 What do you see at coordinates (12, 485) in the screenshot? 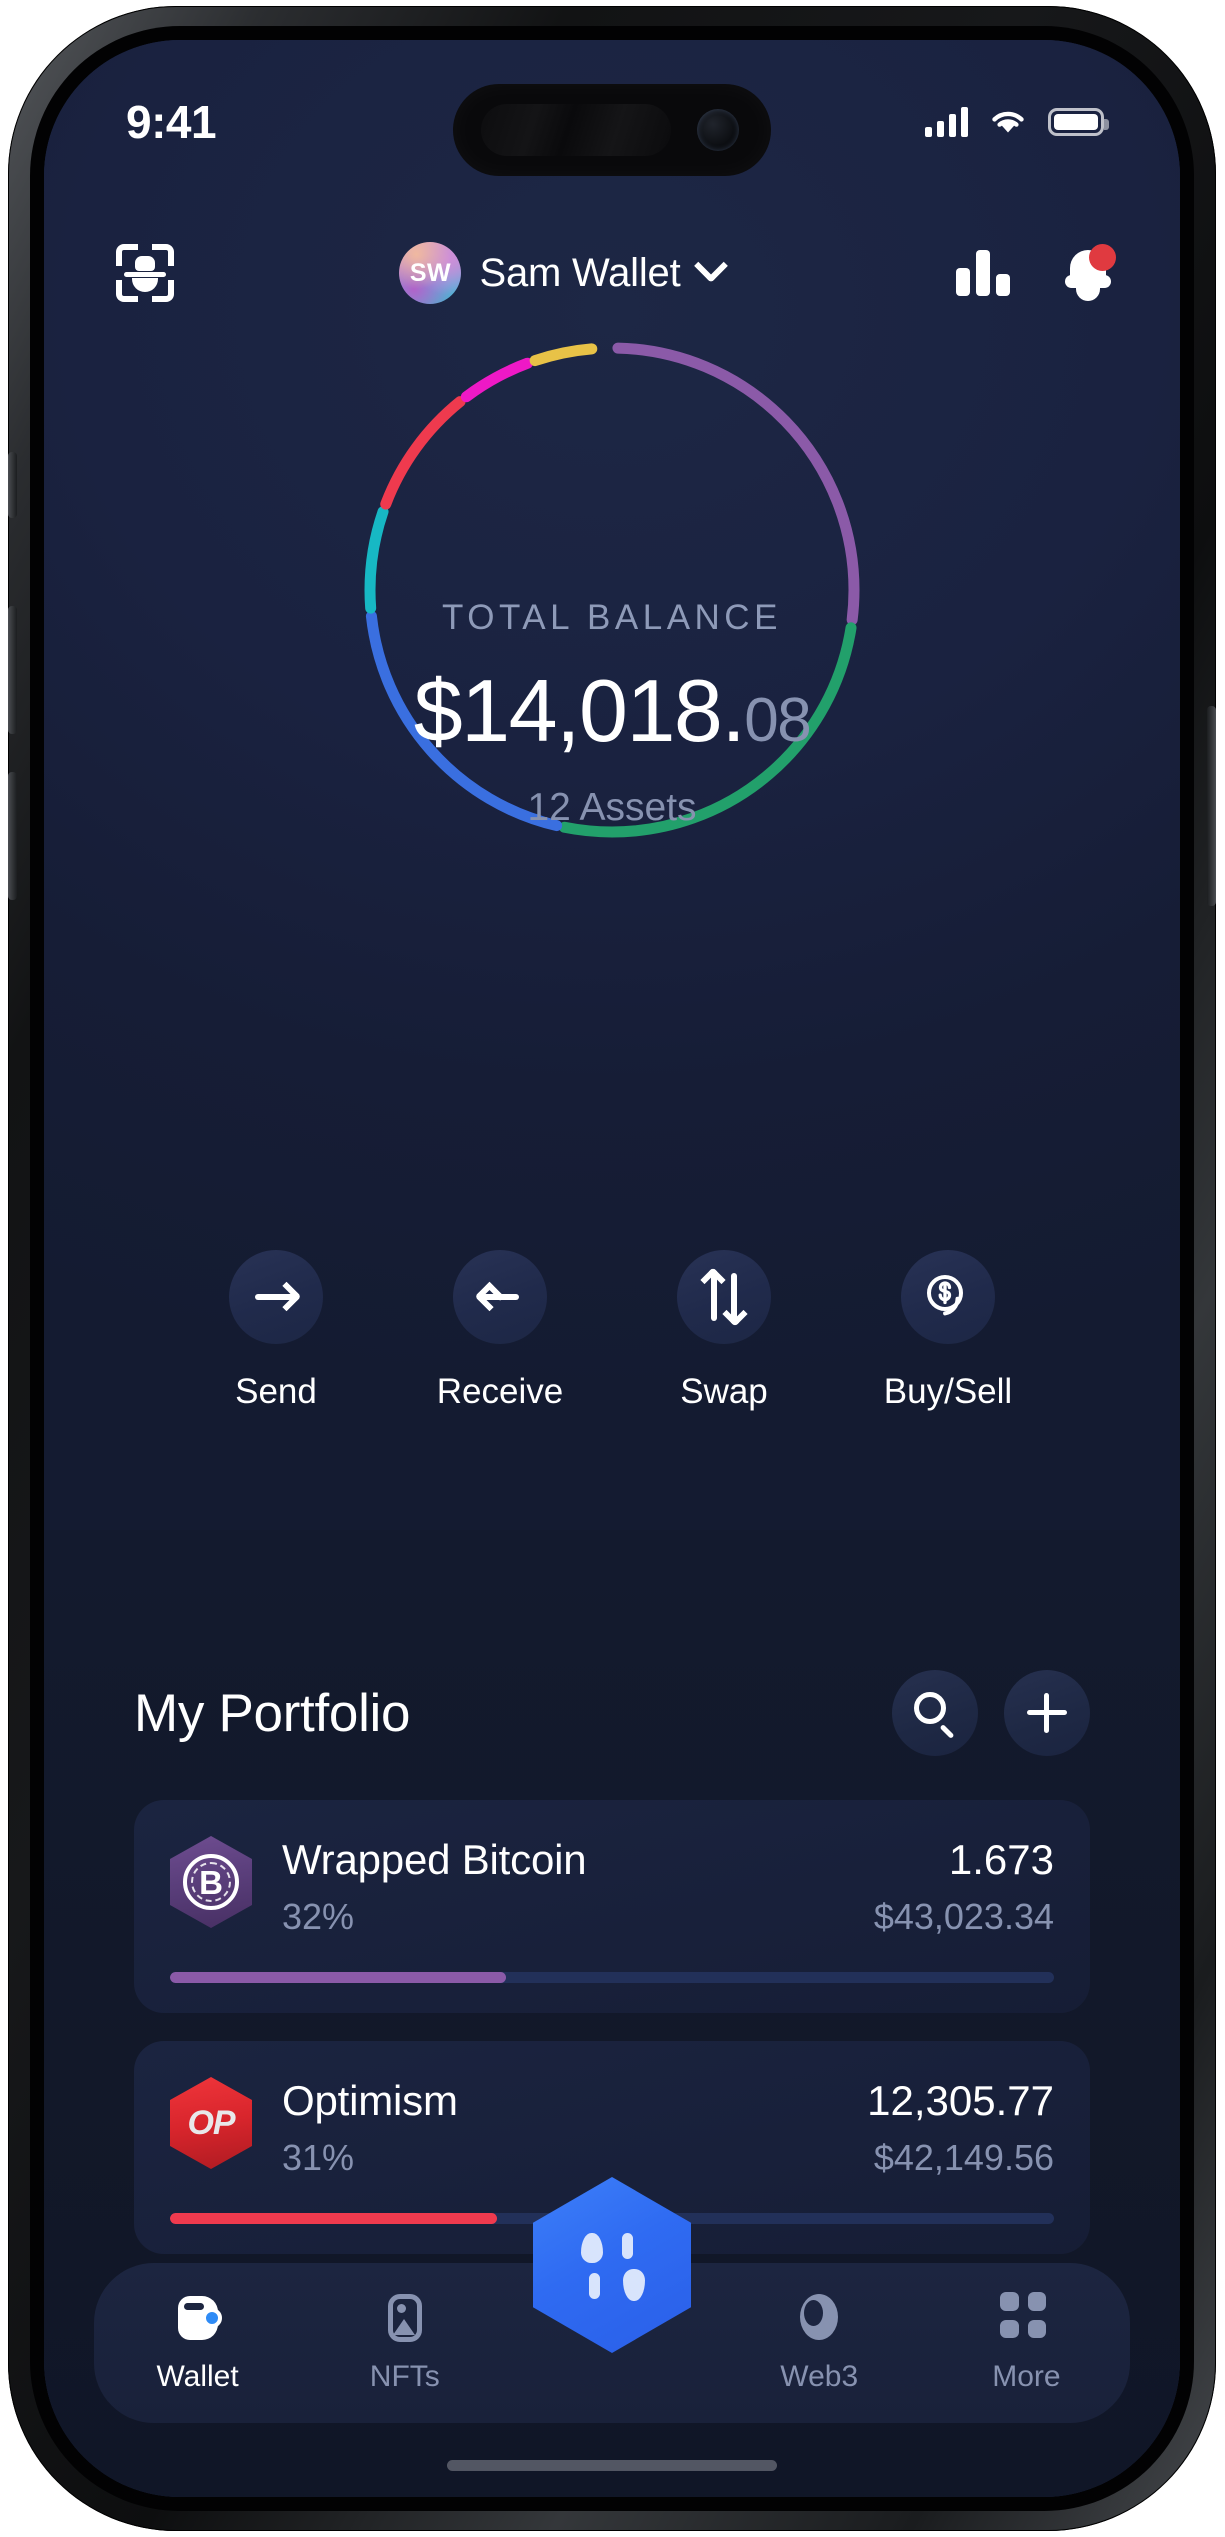
I see `silent-switch` at bounding box center [12, 485].